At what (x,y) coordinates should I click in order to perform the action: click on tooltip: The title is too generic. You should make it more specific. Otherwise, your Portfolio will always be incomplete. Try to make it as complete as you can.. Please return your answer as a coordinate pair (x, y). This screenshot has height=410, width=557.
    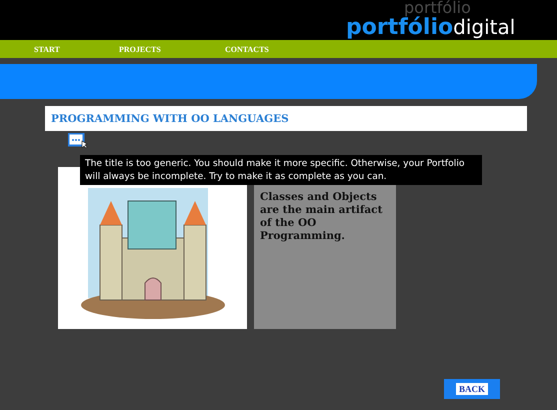
    Looking at the image, I should click on (281, 170).